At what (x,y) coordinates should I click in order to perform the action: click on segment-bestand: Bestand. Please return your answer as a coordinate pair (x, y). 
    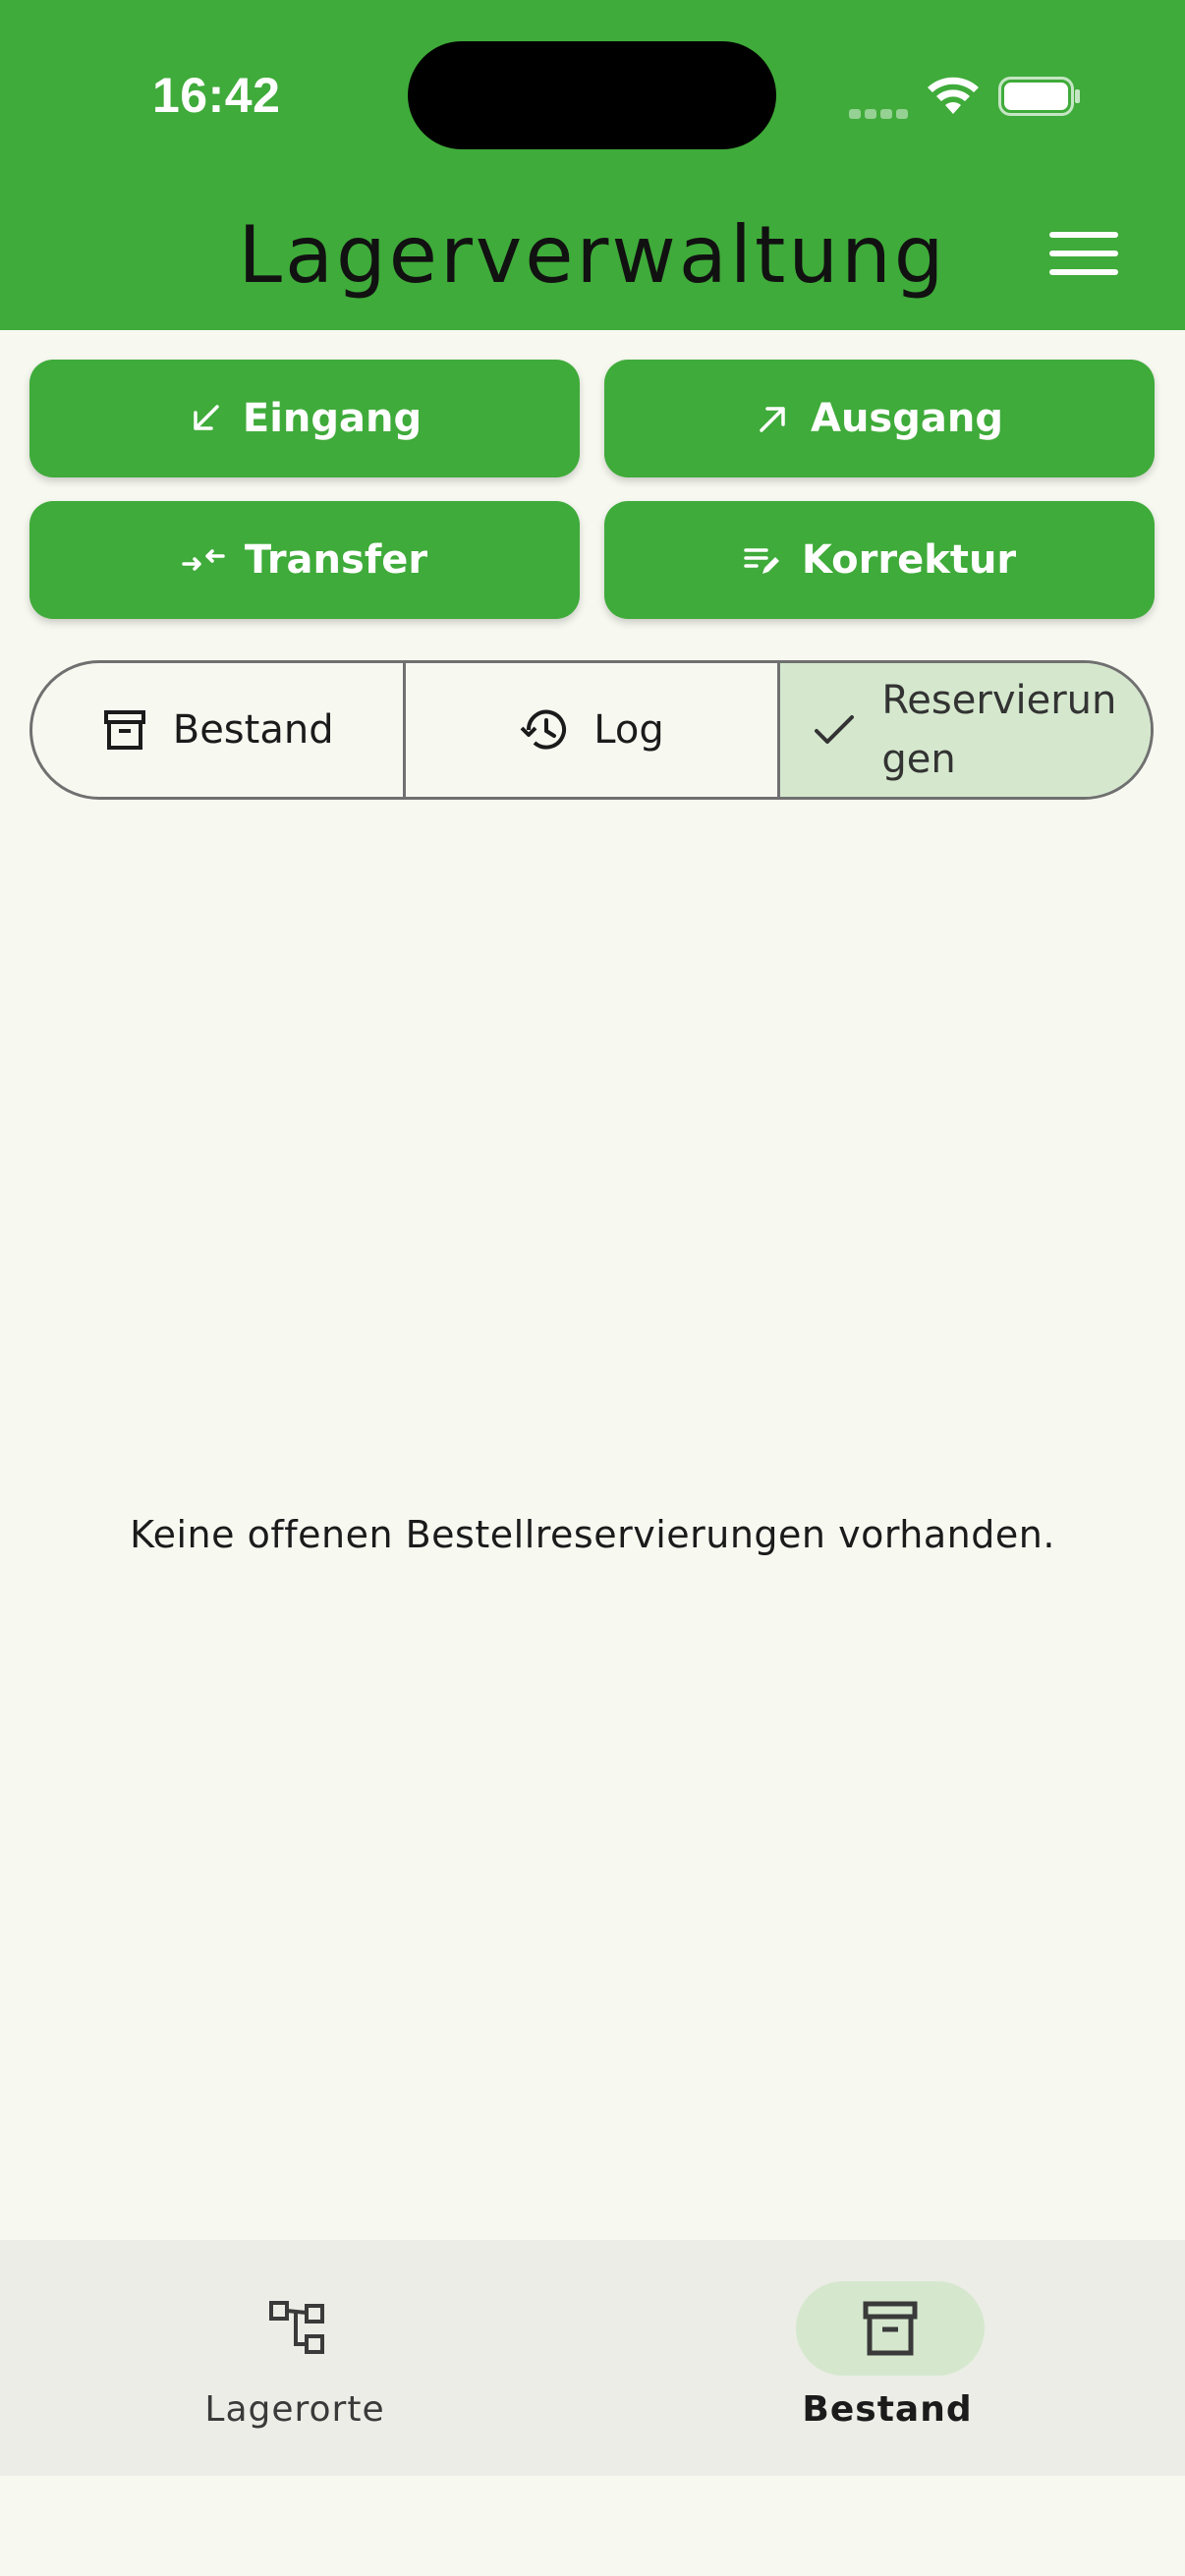
    Looking at the image, I should click on (217, 730).